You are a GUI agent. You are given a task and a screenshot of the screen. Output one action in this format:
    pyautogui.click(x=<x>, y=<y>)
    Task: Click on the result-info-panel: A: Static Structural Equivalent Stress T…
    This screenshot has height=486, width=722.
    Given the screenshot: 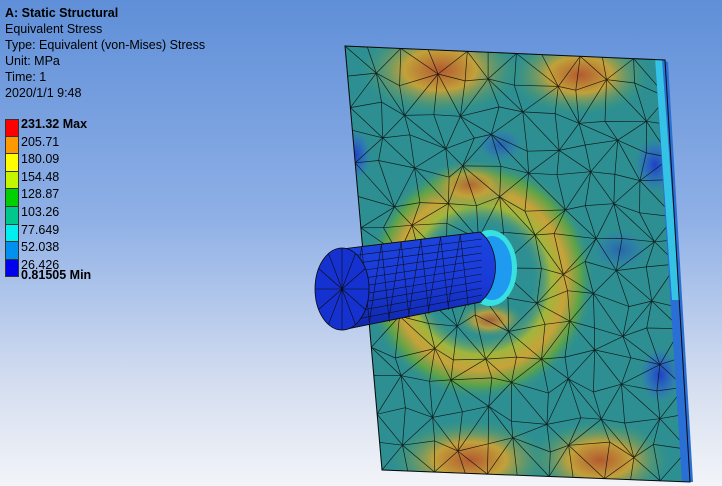 What is the action you would take?
    pyautogui.click(x=105, y=53)
    